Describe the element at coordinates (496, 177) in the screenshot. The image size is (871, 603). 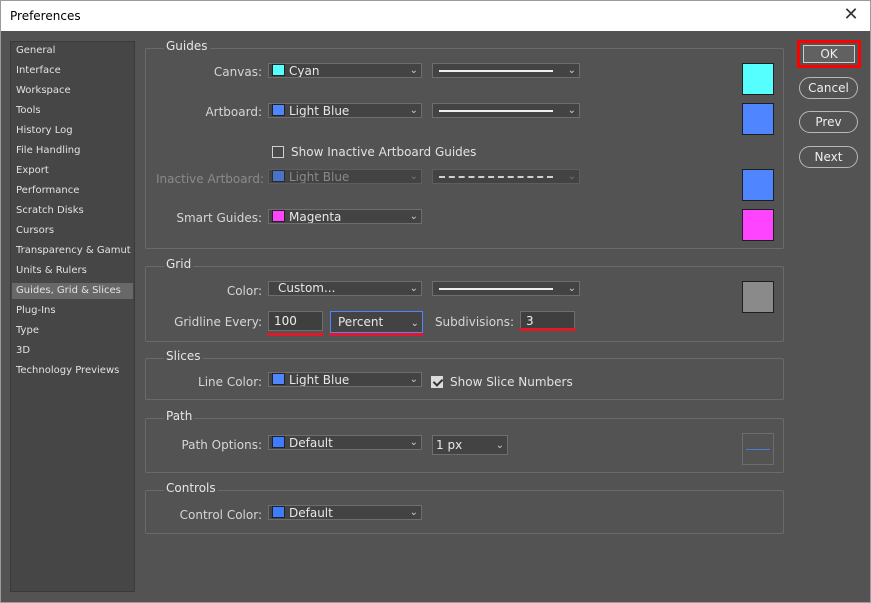
I see `dashed-line-style` at that location.